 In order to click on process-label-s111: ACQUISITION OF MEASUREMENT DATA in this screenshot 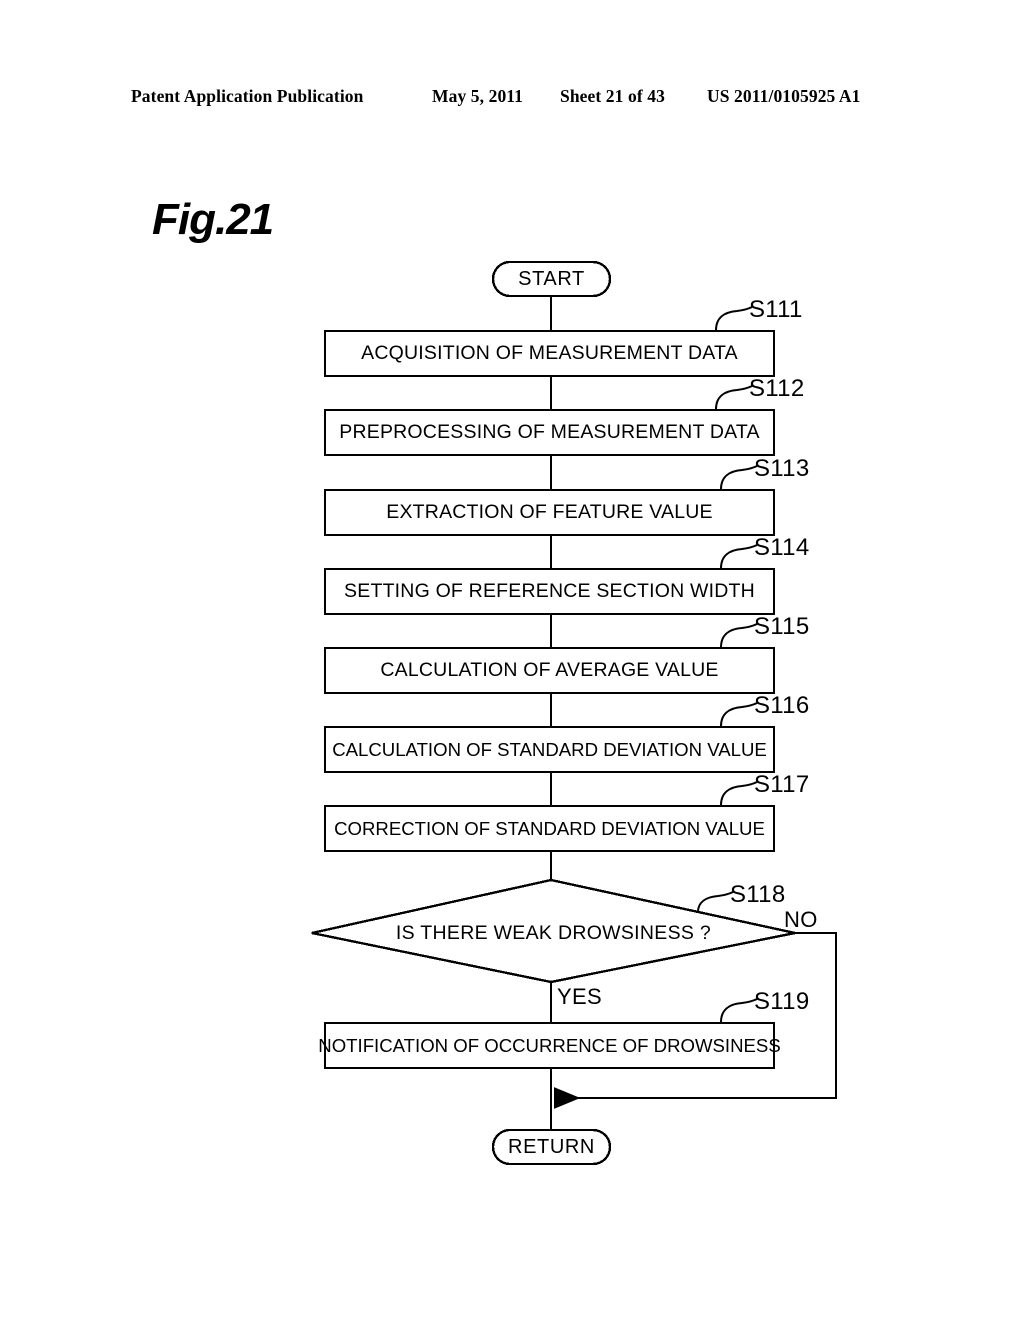, I will do `click(549, 353)`.